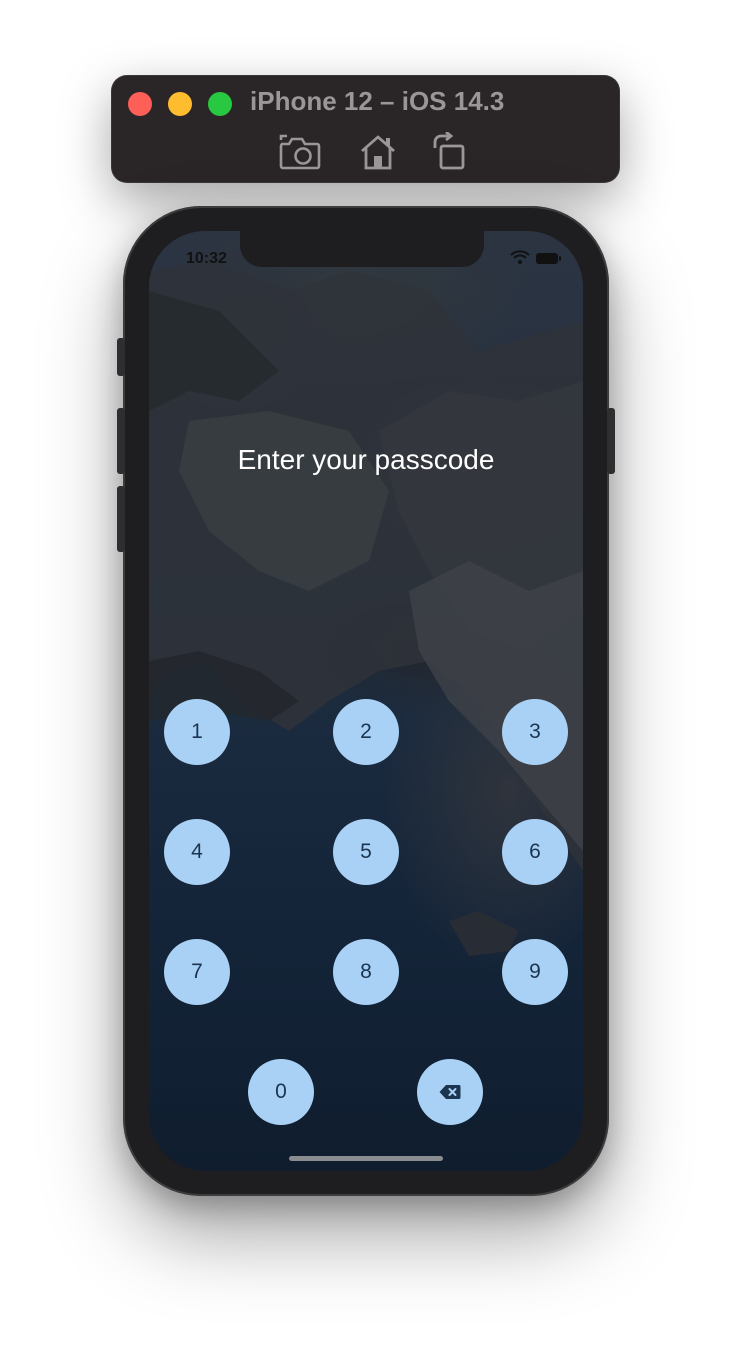 The image size is (732, 1346). Describe the element at coordinates (121, 357) in the screenshot. I see `mute-switch` at that location.